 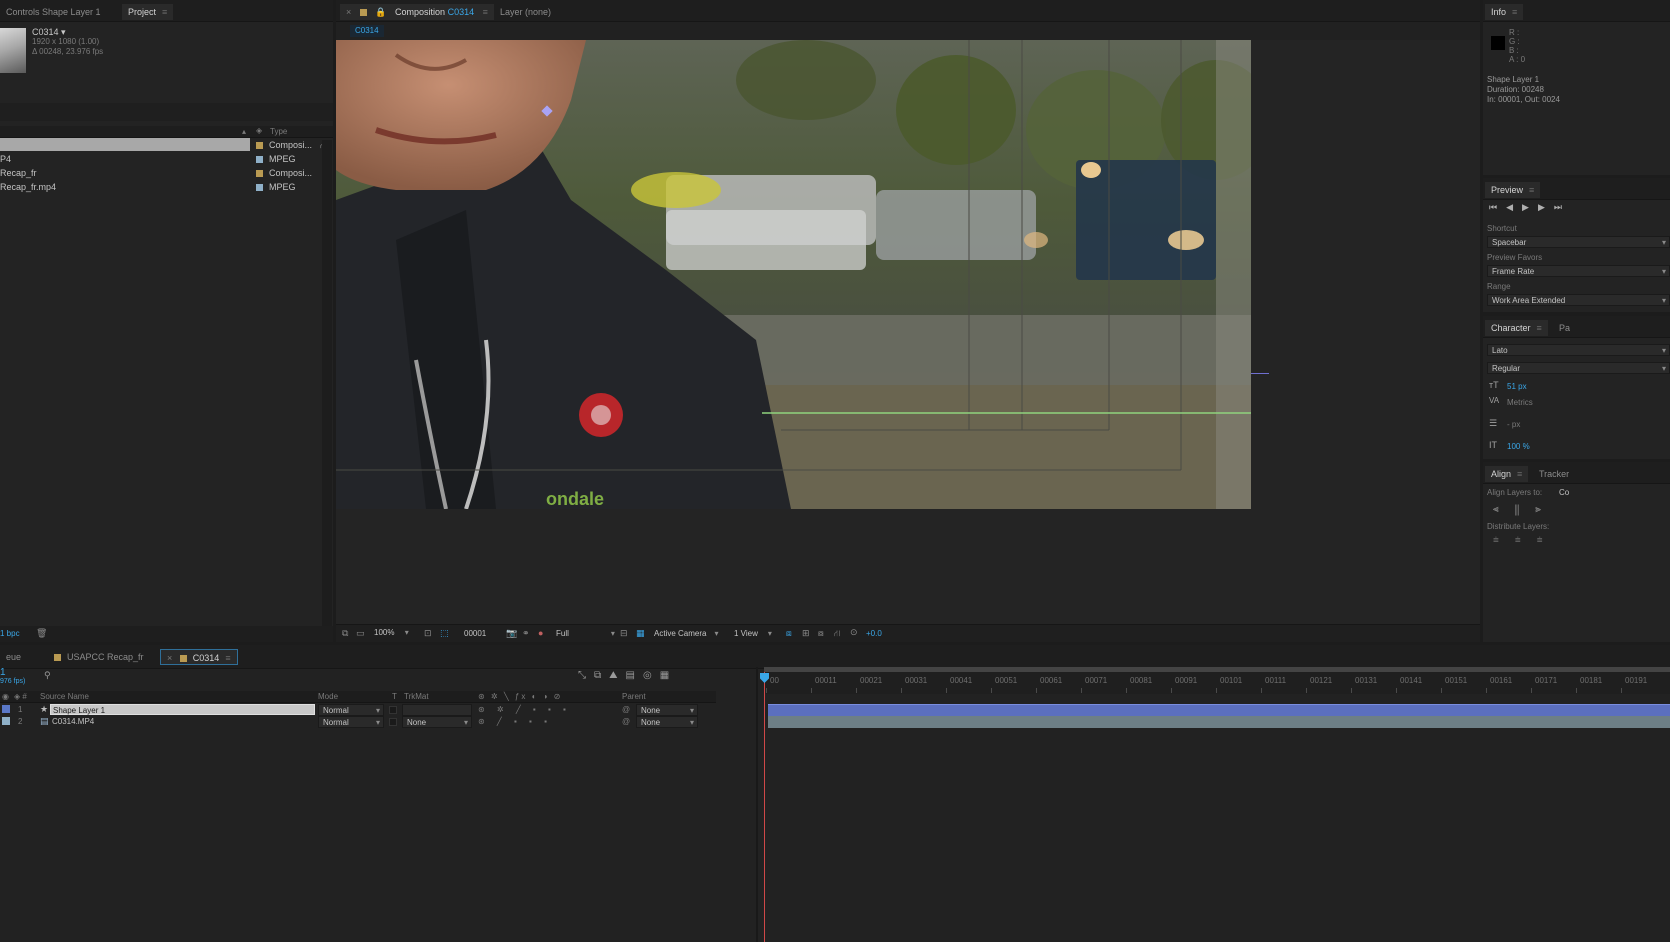 What do you see at coordinates (1562, 207) in the screenshot?
I see `last-frame-icon: ⏭` at bounding box center [1562, 207].